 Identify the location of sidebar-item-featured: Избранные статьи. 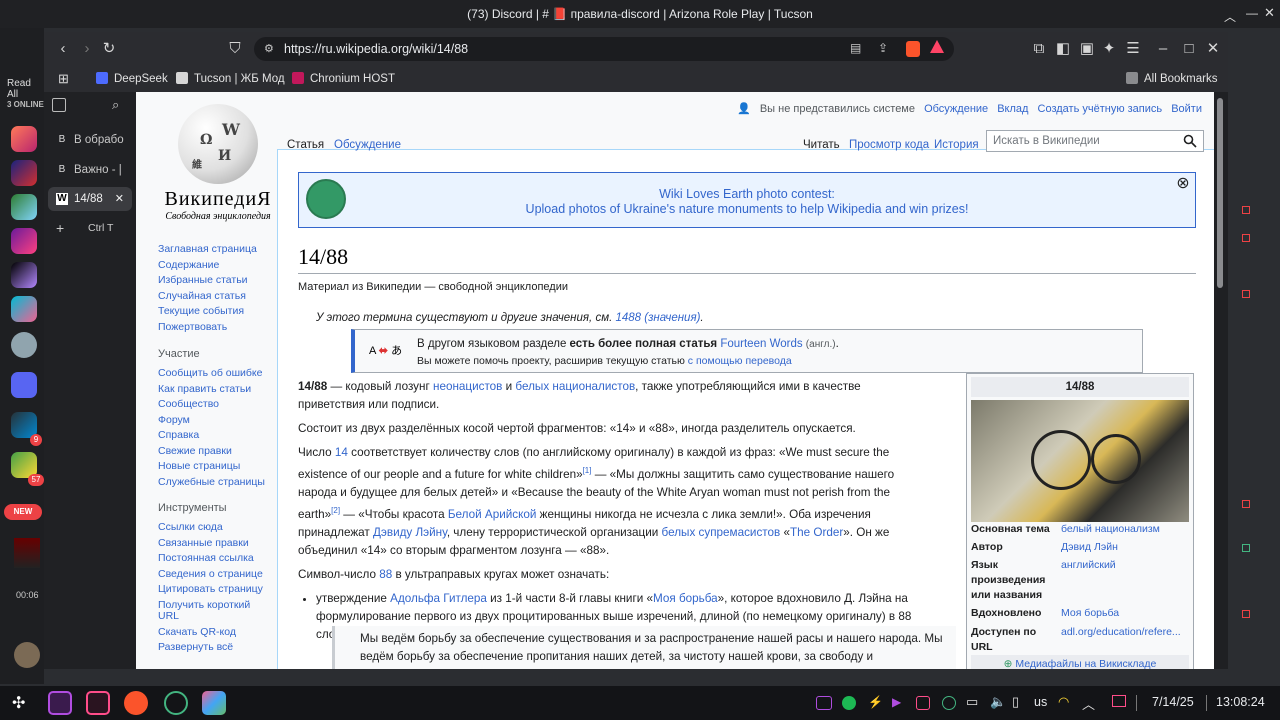
(213, 281).